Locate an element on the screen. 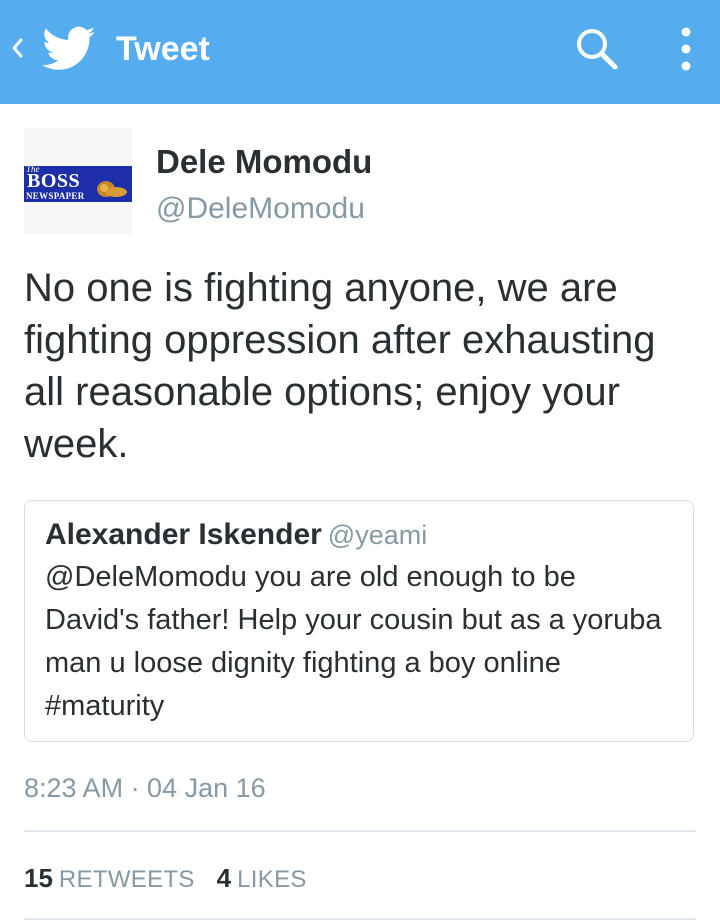 The width and height of the screenshot is (720, 922). overflow-menu-icon is located at coordinates (686, 49).